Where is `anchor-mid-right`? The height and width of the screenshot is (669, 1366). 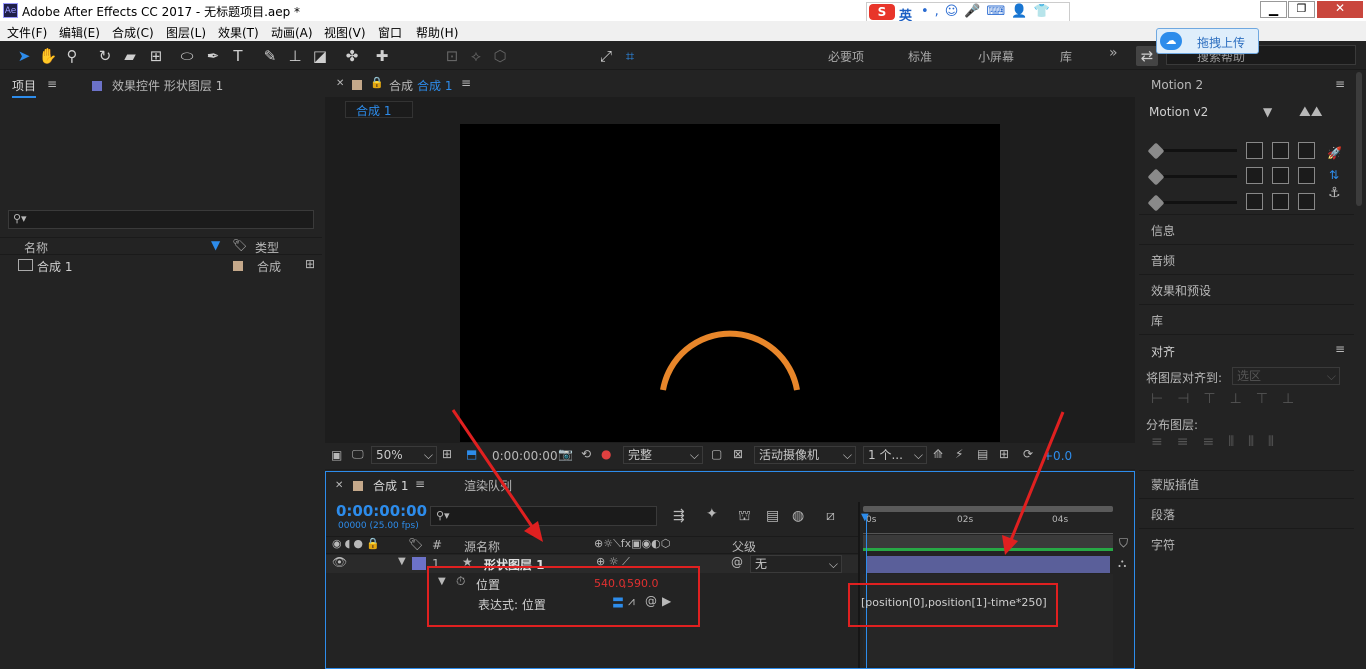 anchor-mid-right is located at coordinates (1306, 175).